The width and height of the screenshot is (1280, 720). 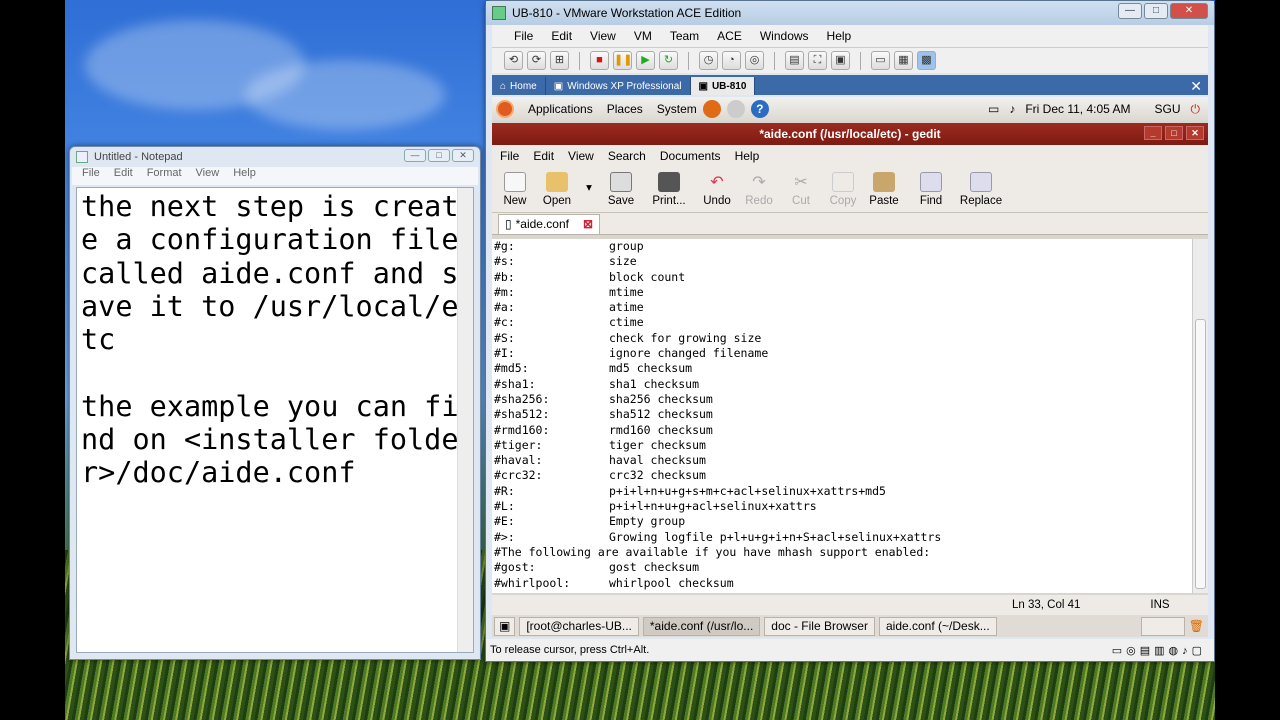 I want to click on new-button: New, so click(x=515, y=192).